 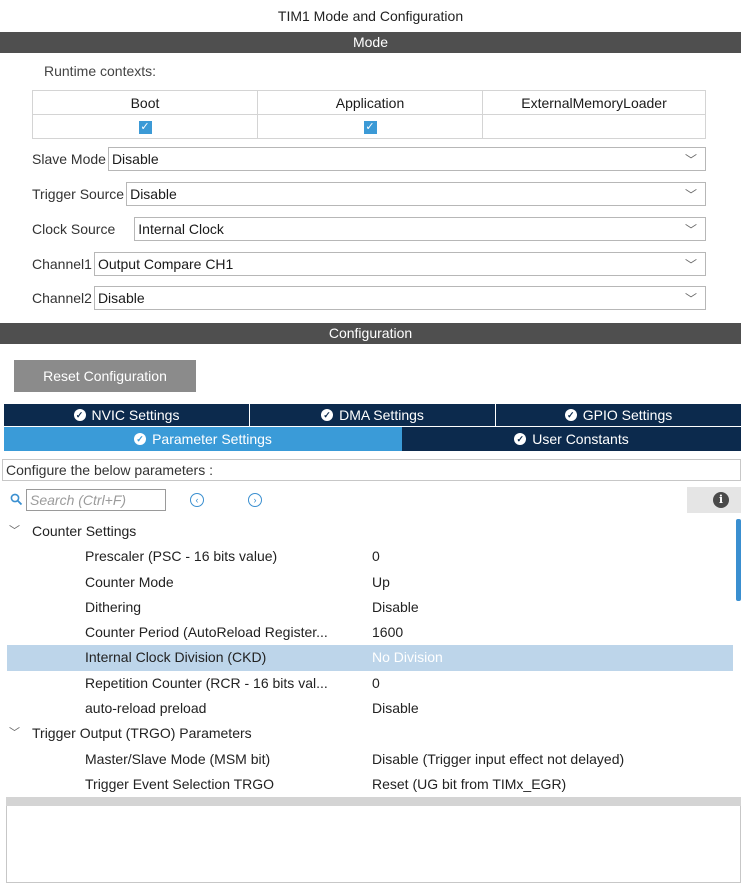 What do you see at coordinates (84, 531) in the screenshot?
I see `group-name: Counter Settings` at bounding box center [84, 531].